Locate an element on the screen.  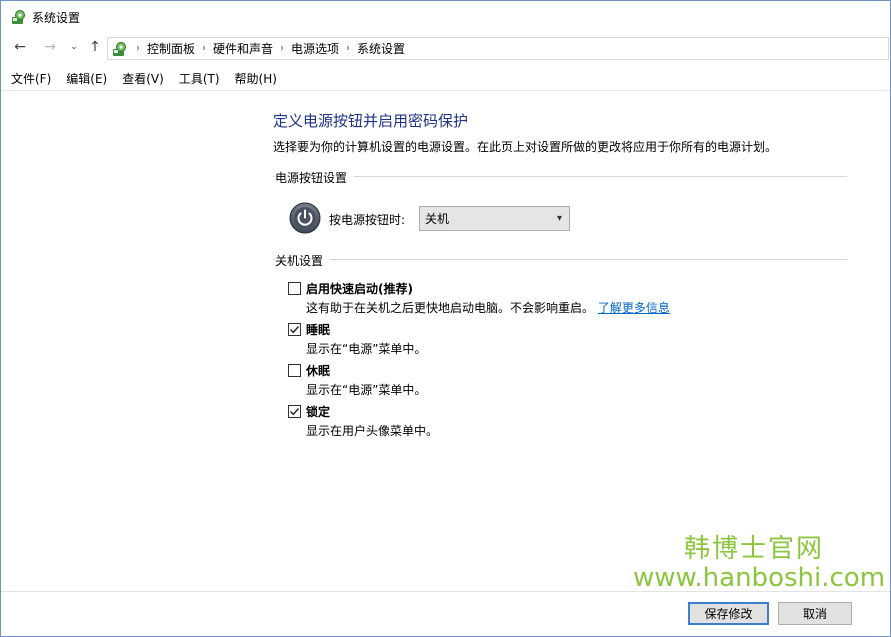
hibernate-checkbox is located at coordinates (294, 370).